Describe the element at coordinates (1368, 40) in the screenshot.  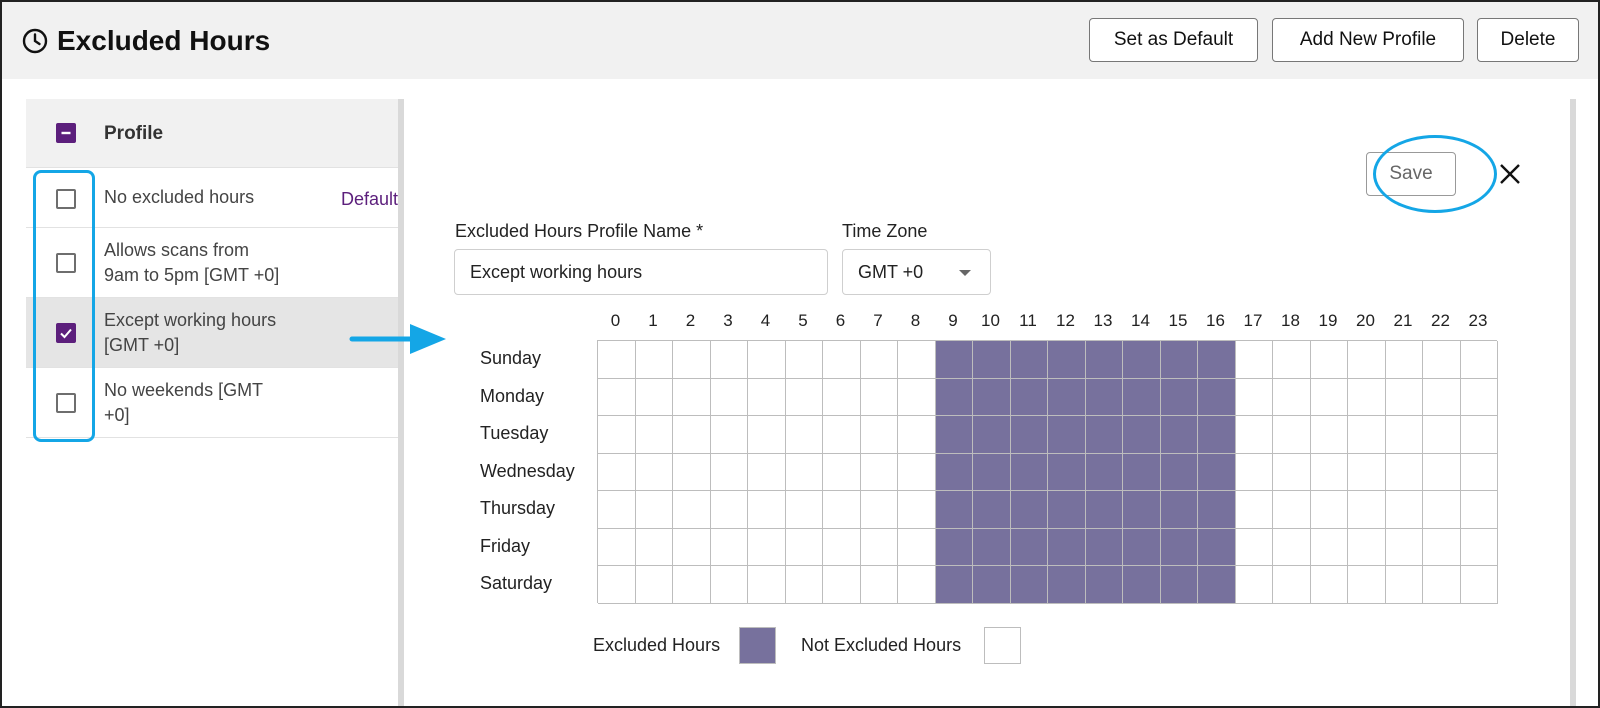
I see `add-new-profile-button: Add New Profile` at that location.